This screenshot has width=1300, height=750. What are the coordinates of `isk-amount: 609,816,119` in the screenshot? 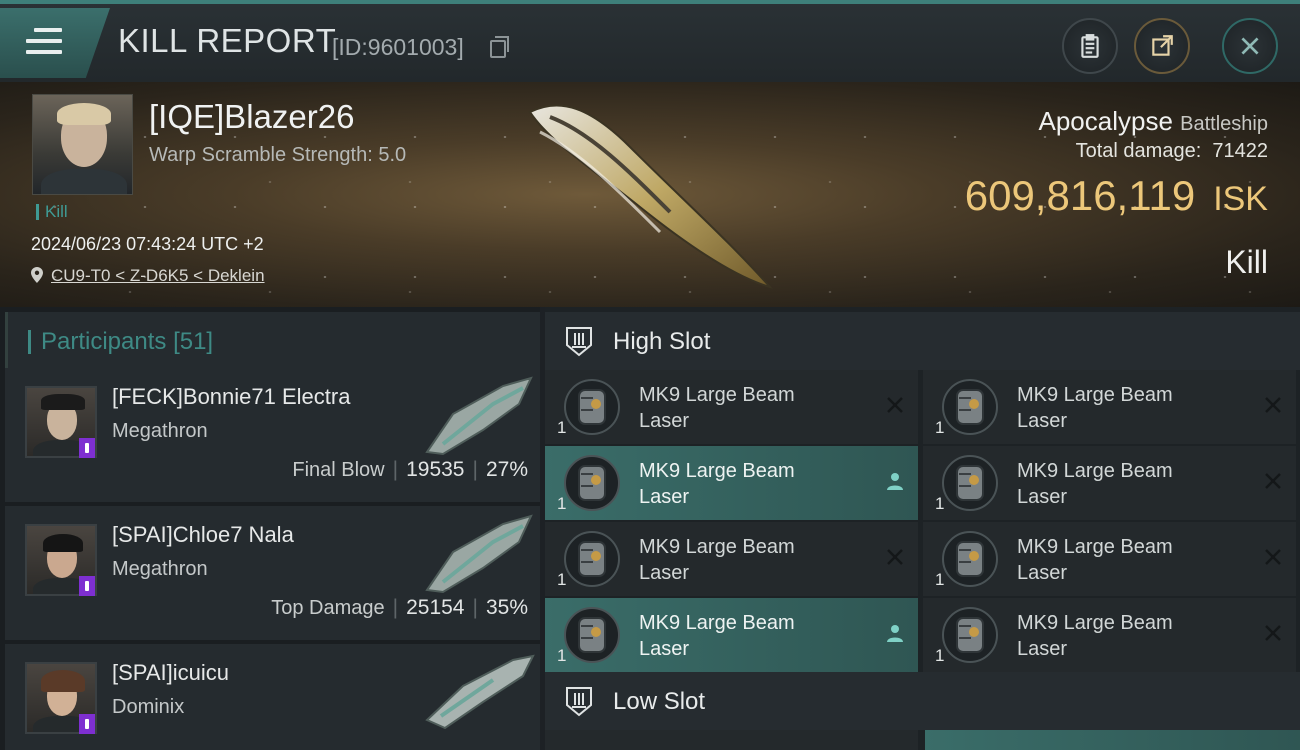 It's located at (1080, 195).